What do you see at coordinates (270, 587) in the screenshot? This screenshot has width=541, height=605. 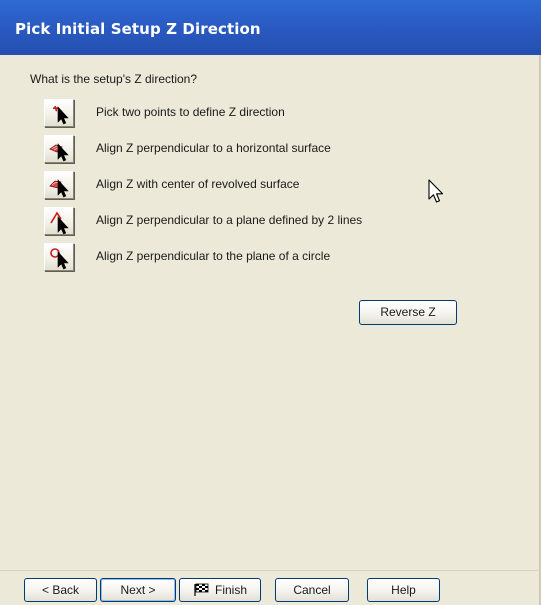 I see `wizard-button-bar: < Back Next > Finish Cancel Help` at bounding box center [270, 587].